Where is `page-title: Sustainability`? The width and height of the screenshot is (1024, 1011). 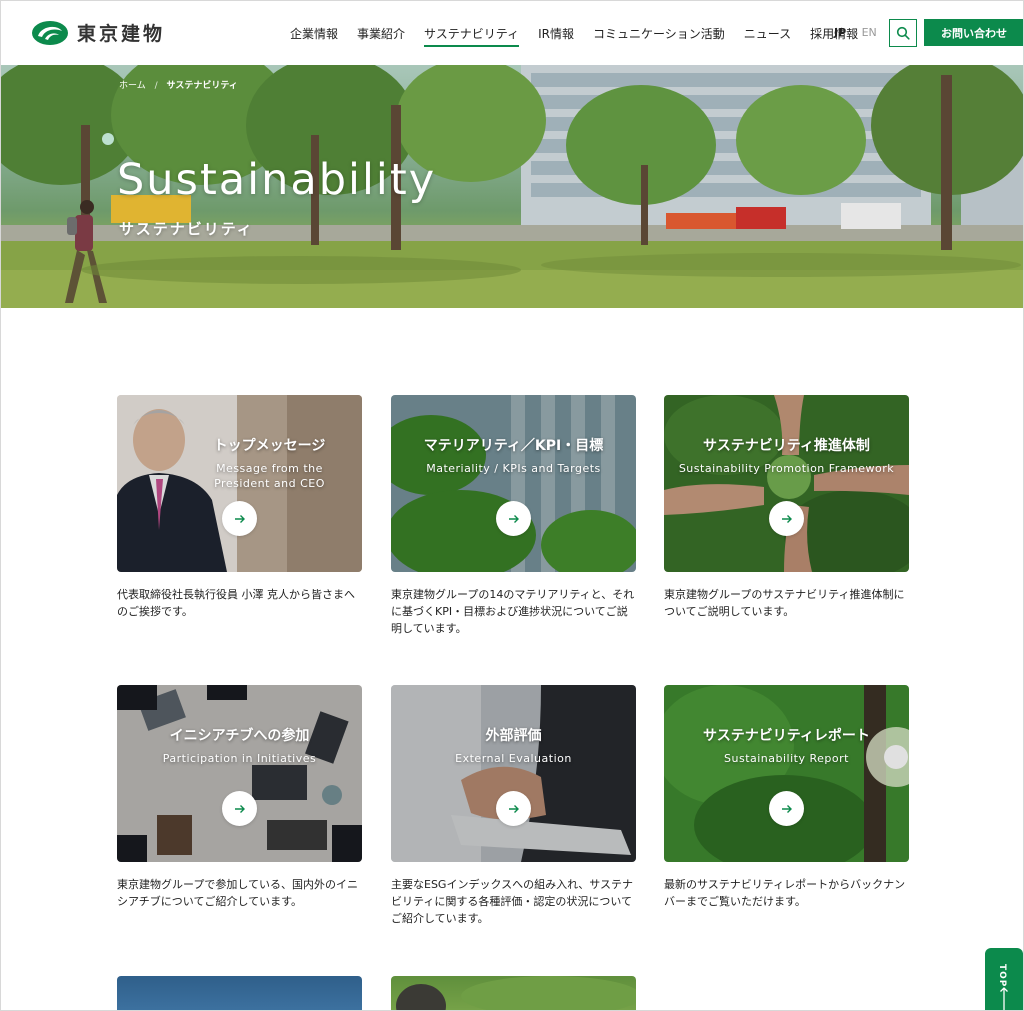 page-title: Sustainability is located at coordinates (277, 180).